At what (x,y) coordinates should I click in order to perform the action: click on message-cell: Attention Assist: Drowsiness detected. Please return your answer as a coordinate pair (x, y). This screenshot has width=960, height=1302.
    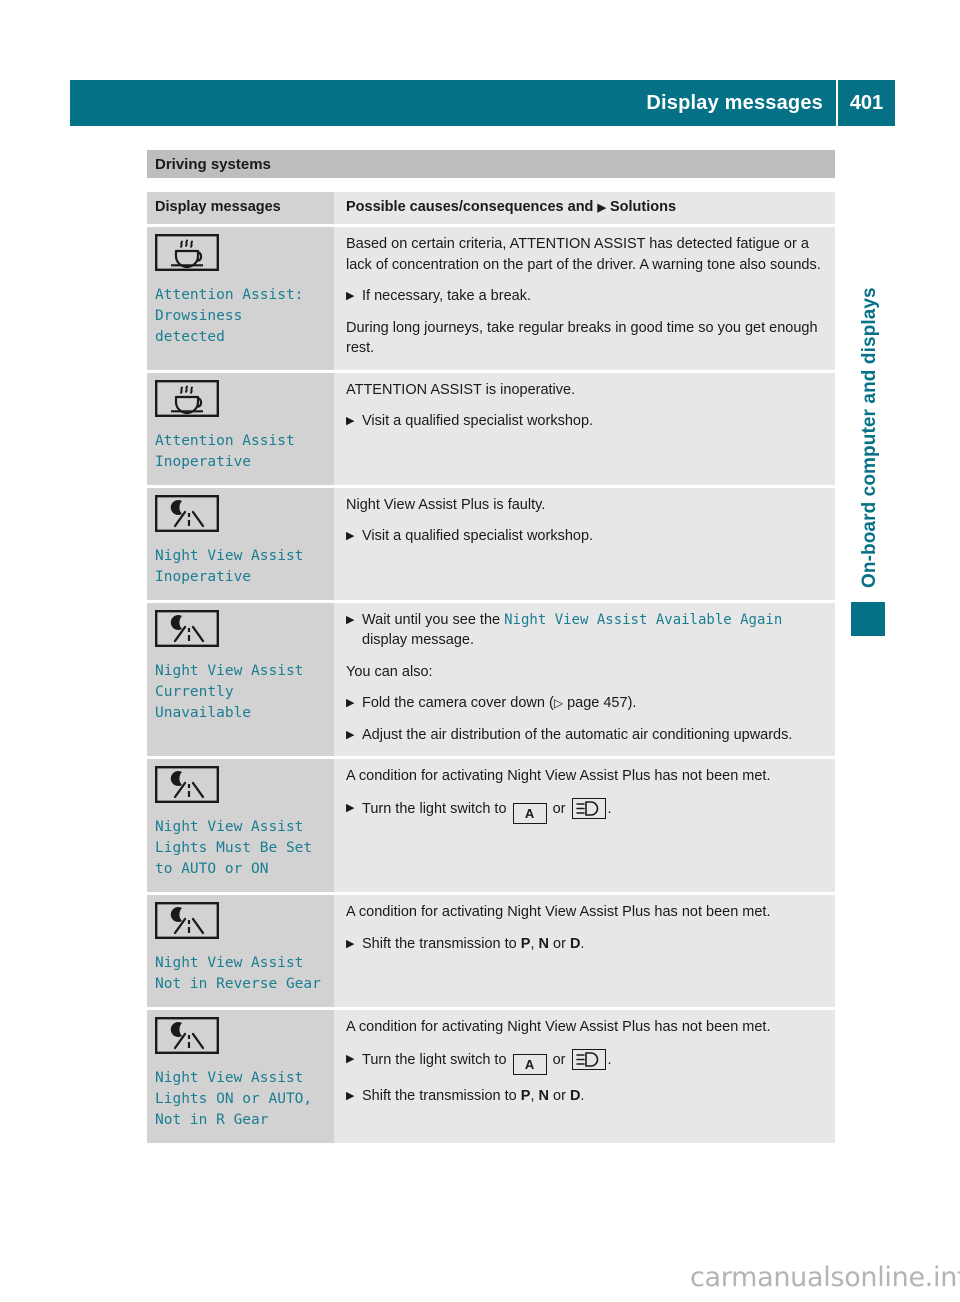
    Looking at the image, I should click on (240, 298).